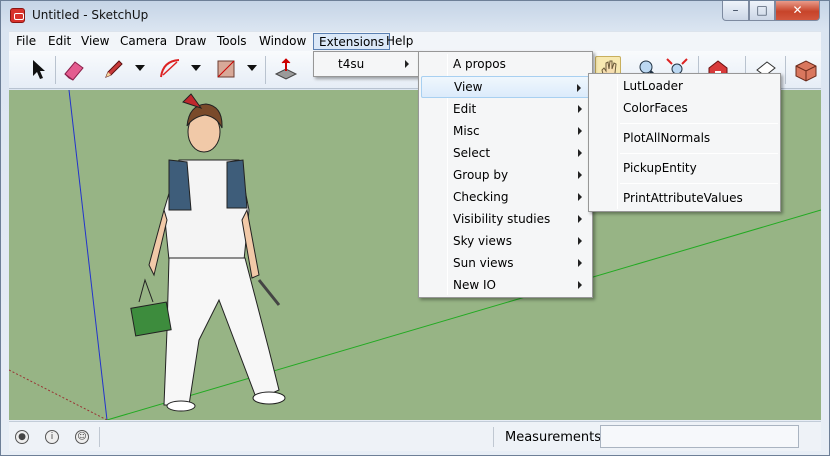 The width and height of the screenshot is (830, 456). Describe the element at coordinates (553, 437) in the screenshot. I see `measurements-label: Measurements` at that location.